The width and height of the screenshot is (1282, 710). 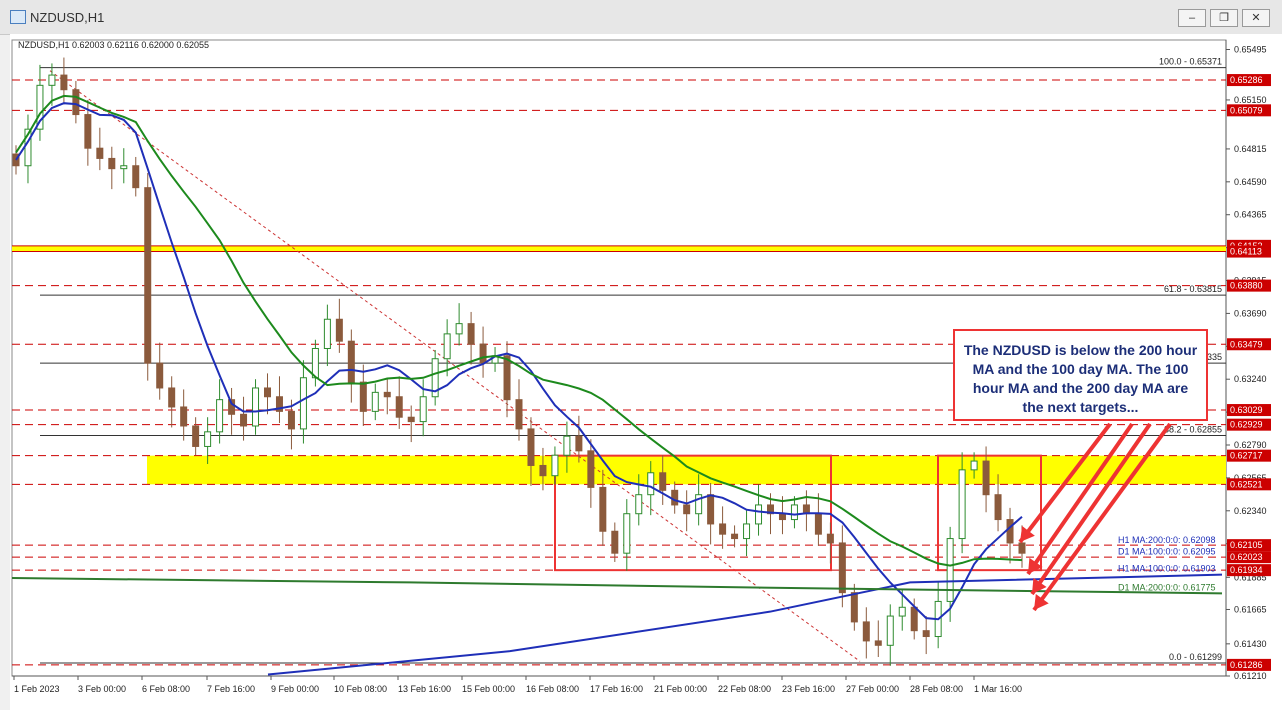 What do you see at coordinates (1224, 18) in the screenshot?
I see `restore-button: ❐` at bounding box center [1224, 18].